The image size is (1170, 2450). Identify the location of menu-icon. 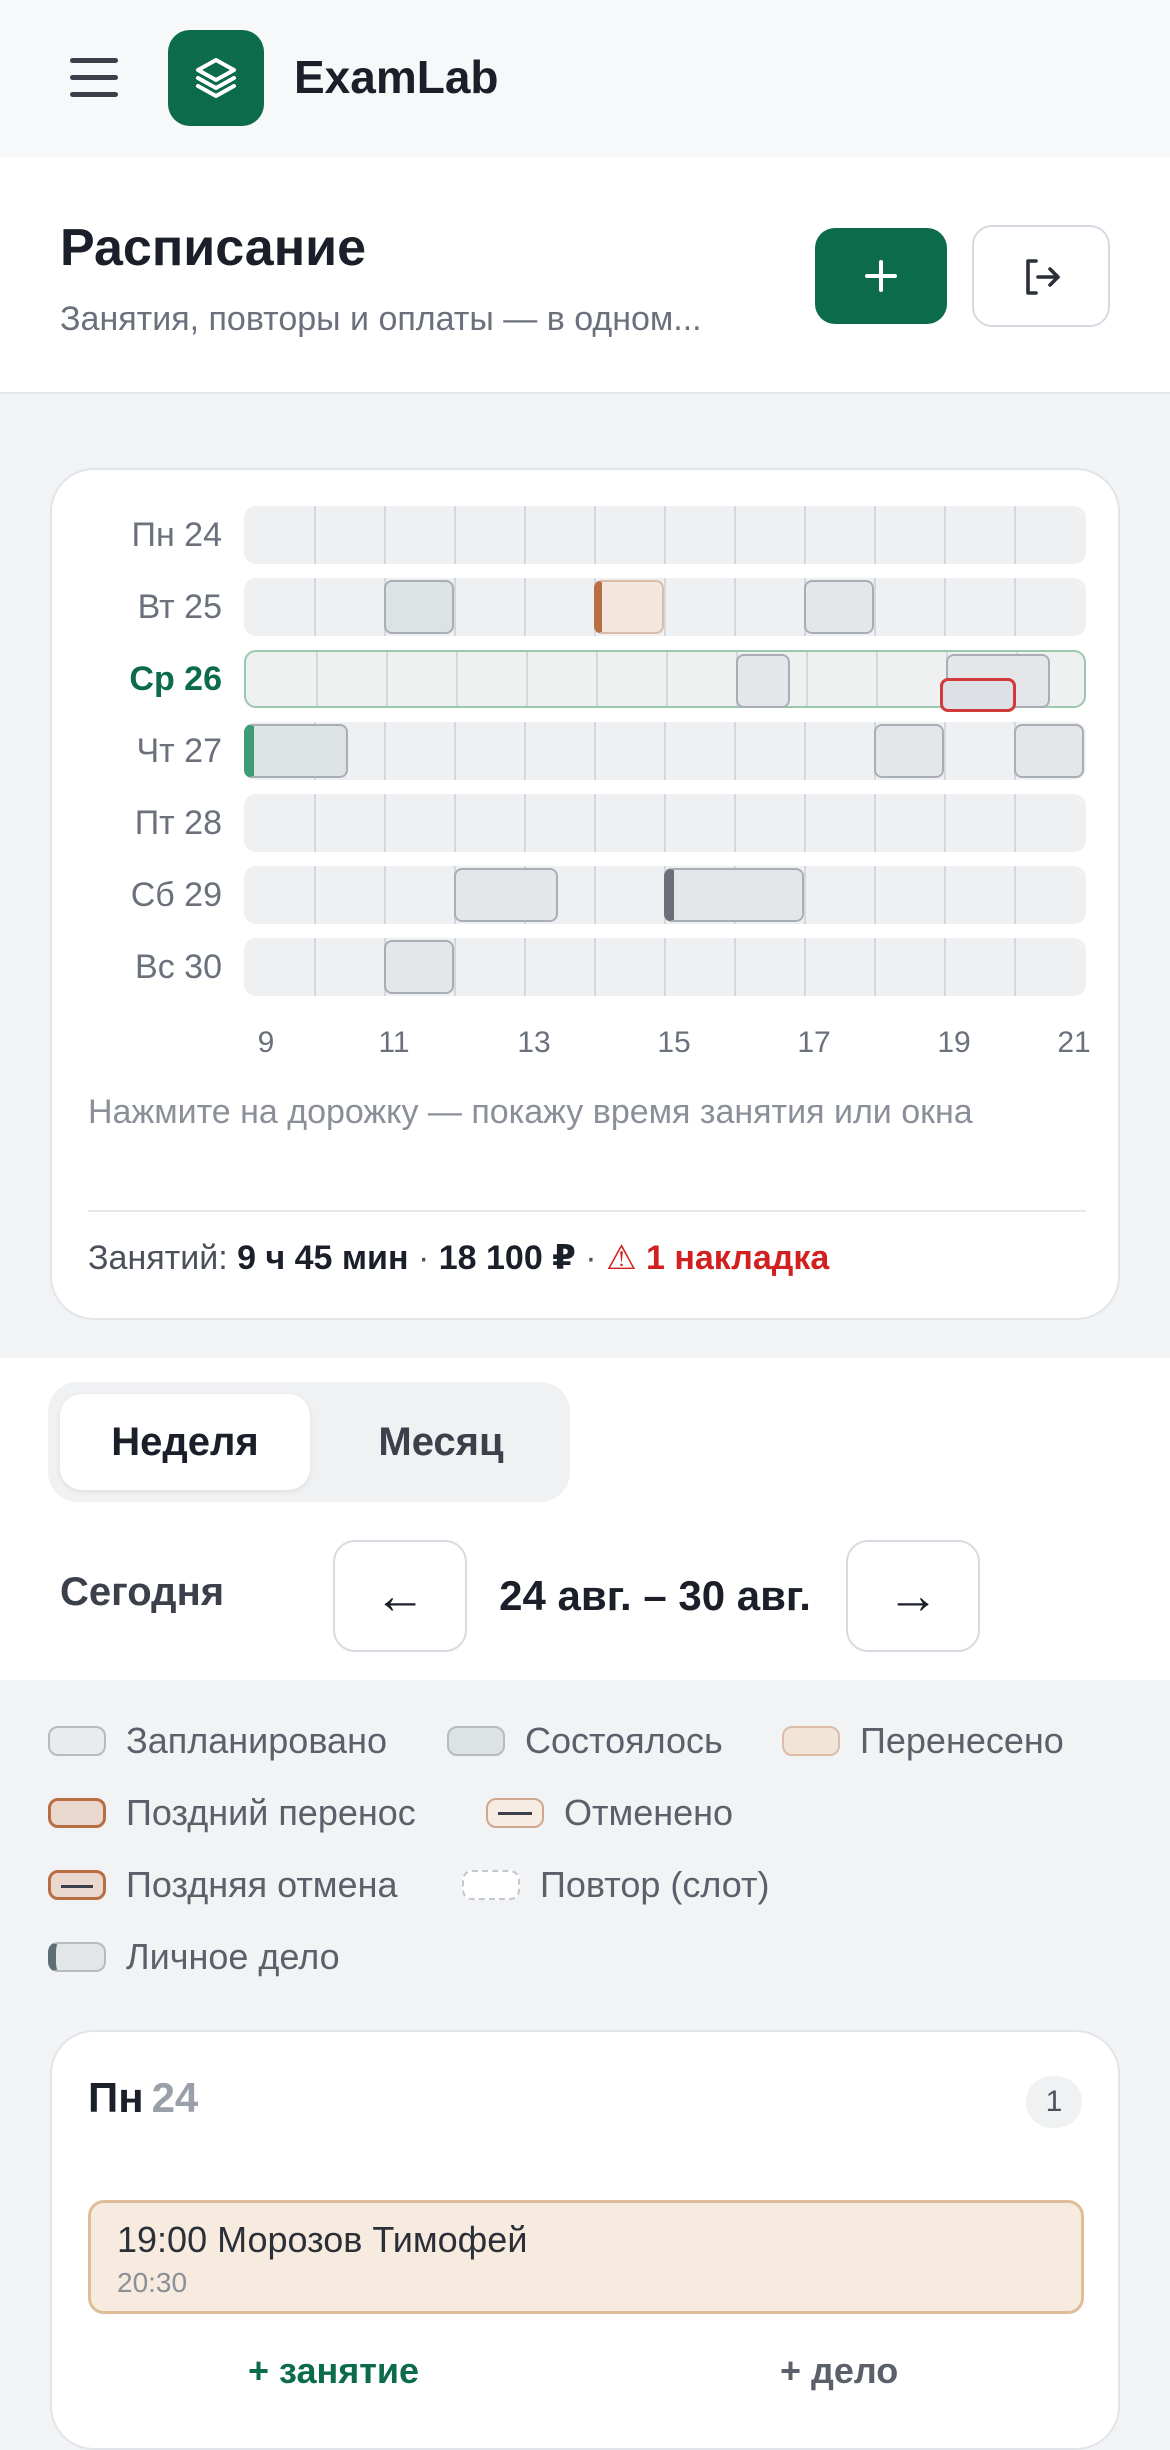
(95, 78).